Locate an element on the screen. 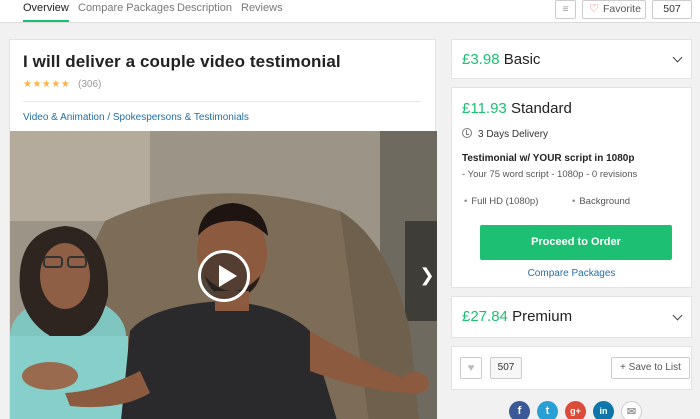  package-premium-name: Premium is located at coordinates (542, 316).